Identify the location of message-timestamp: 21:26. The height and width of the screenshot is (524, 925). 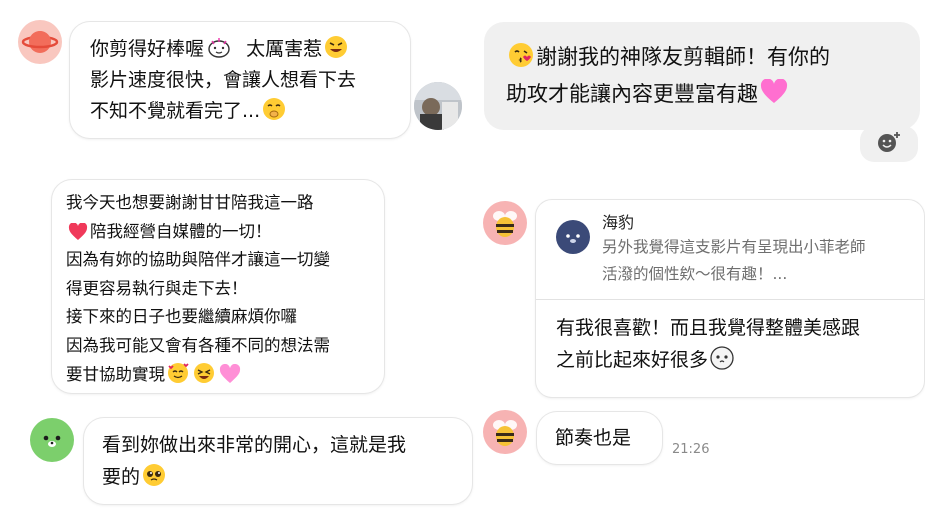
(691, 449).